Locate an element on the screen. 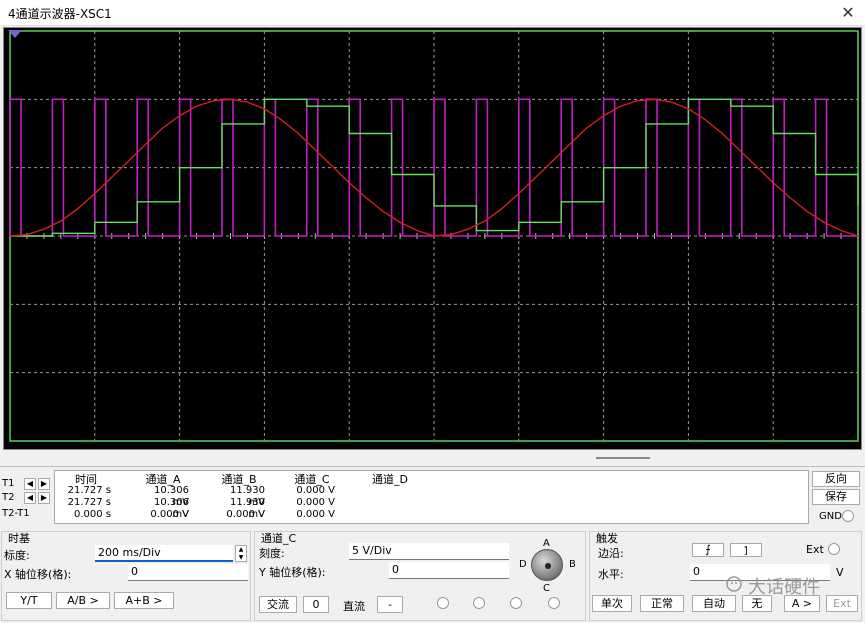 The image size is (865, 623). resize-splitter is located at coordinates (623, 458).